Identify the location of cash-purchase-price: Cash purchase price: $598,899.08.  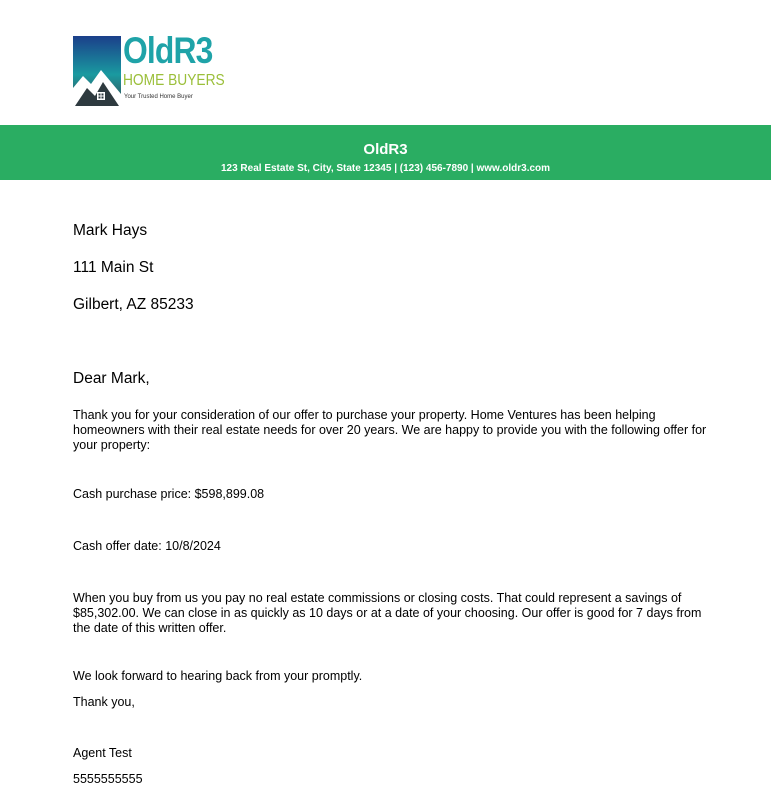
(169, 494).